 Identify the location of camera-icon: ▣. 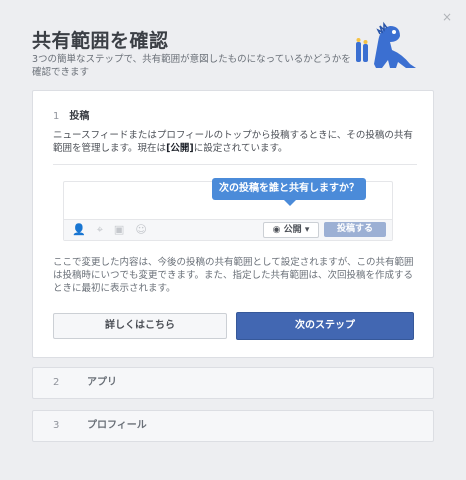
(124, 229).